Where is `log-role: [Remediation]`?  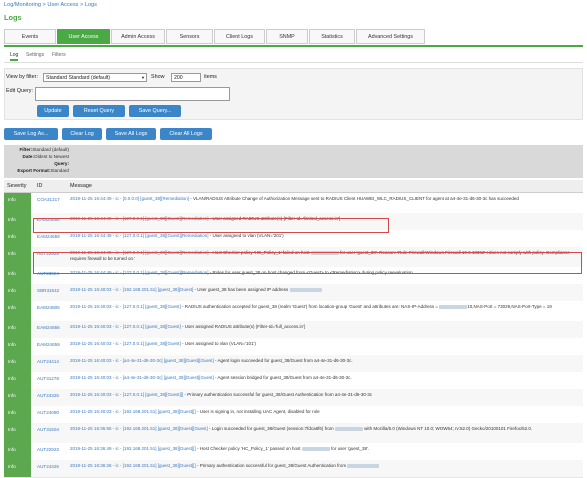
log-role: [Remediation] is located at coordinates (175, 198).